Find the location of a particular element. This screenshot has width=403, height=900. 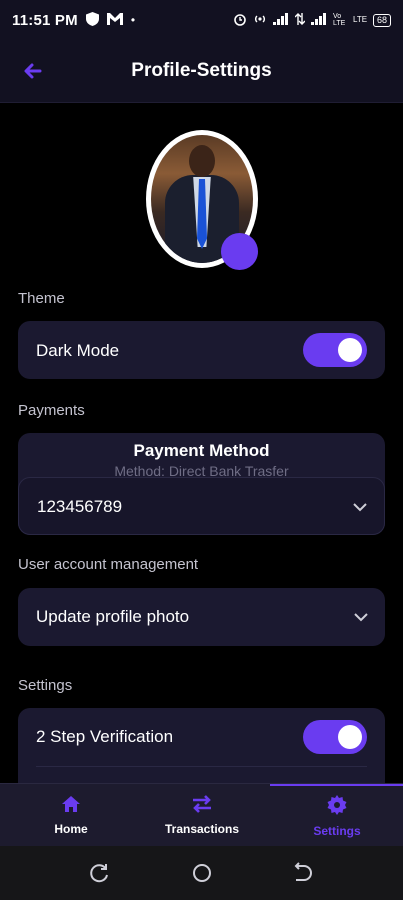

system-navigation-bar is located at coordinates (201, 873).